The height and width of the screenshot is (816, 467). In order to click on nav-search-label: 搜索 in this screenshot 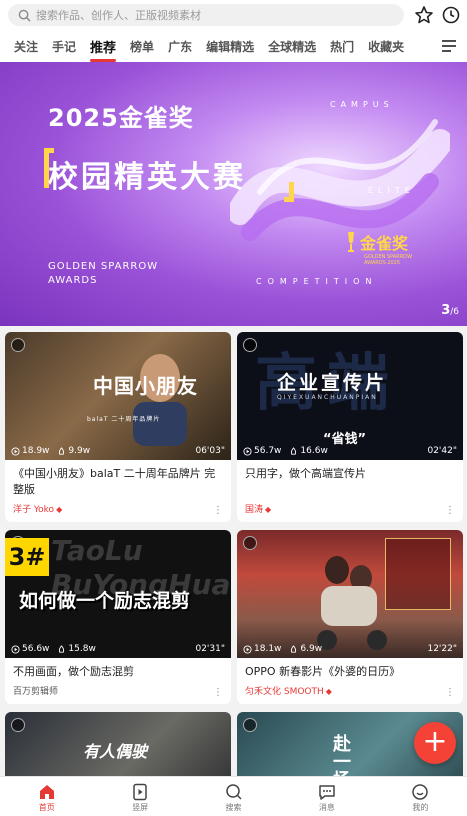, I will do `click(233, 807)`.